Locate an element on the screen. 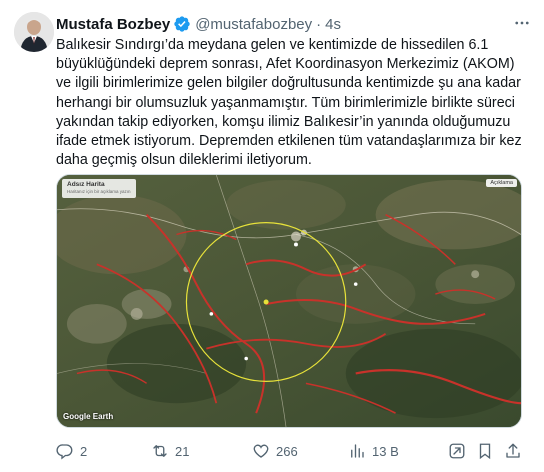 The width and height of the screenshot is (544, 472). tweet-timestamp: 4s is located at coordinates (333, 24).